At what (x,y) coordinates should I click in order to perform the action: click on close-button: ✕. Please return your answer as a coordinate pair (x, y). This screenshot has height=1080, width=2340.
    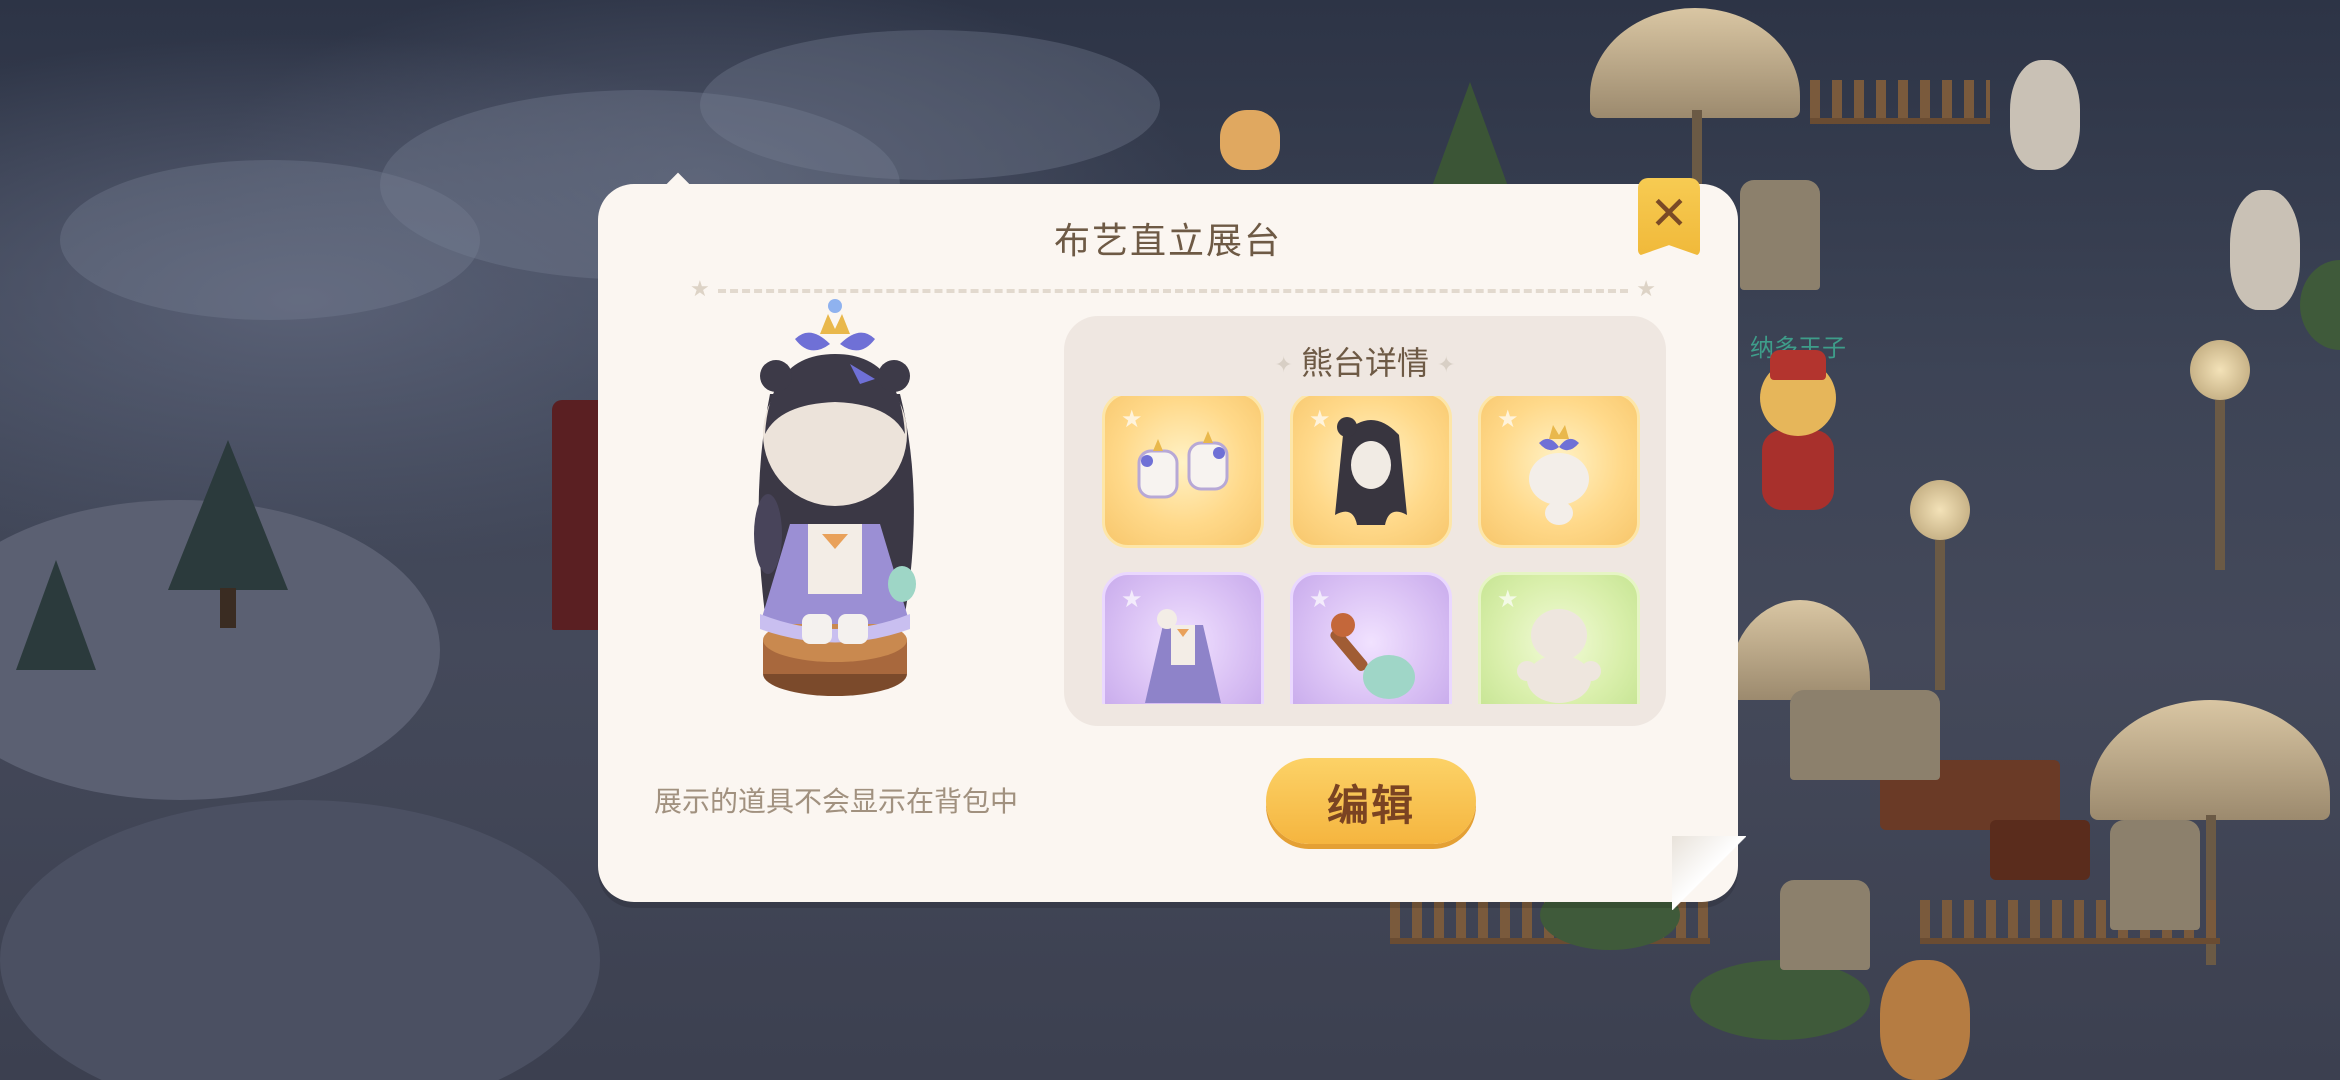
    Looking at the image, I should click on (1669, 217).